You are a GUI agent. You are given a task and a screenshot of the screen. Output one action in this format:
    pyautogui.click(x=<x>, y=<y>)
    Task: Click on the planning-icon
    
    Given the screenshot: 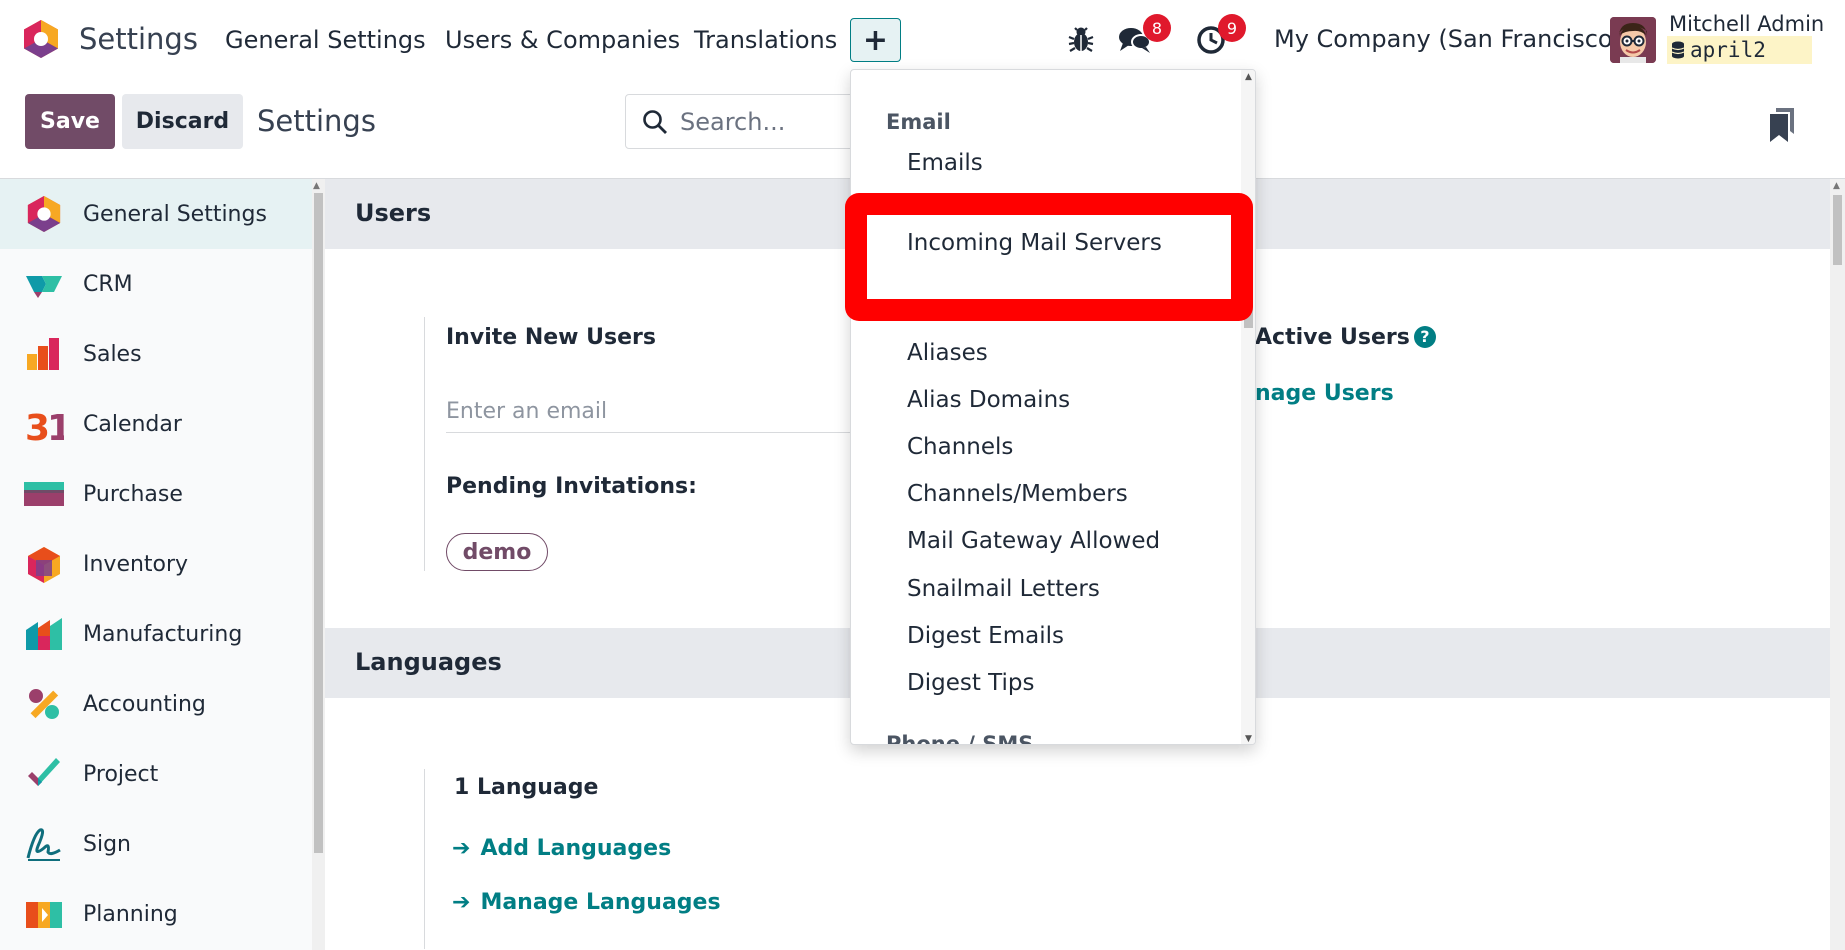 What is the action you would take?
    pyautogui.click(x=44, y=915)
    